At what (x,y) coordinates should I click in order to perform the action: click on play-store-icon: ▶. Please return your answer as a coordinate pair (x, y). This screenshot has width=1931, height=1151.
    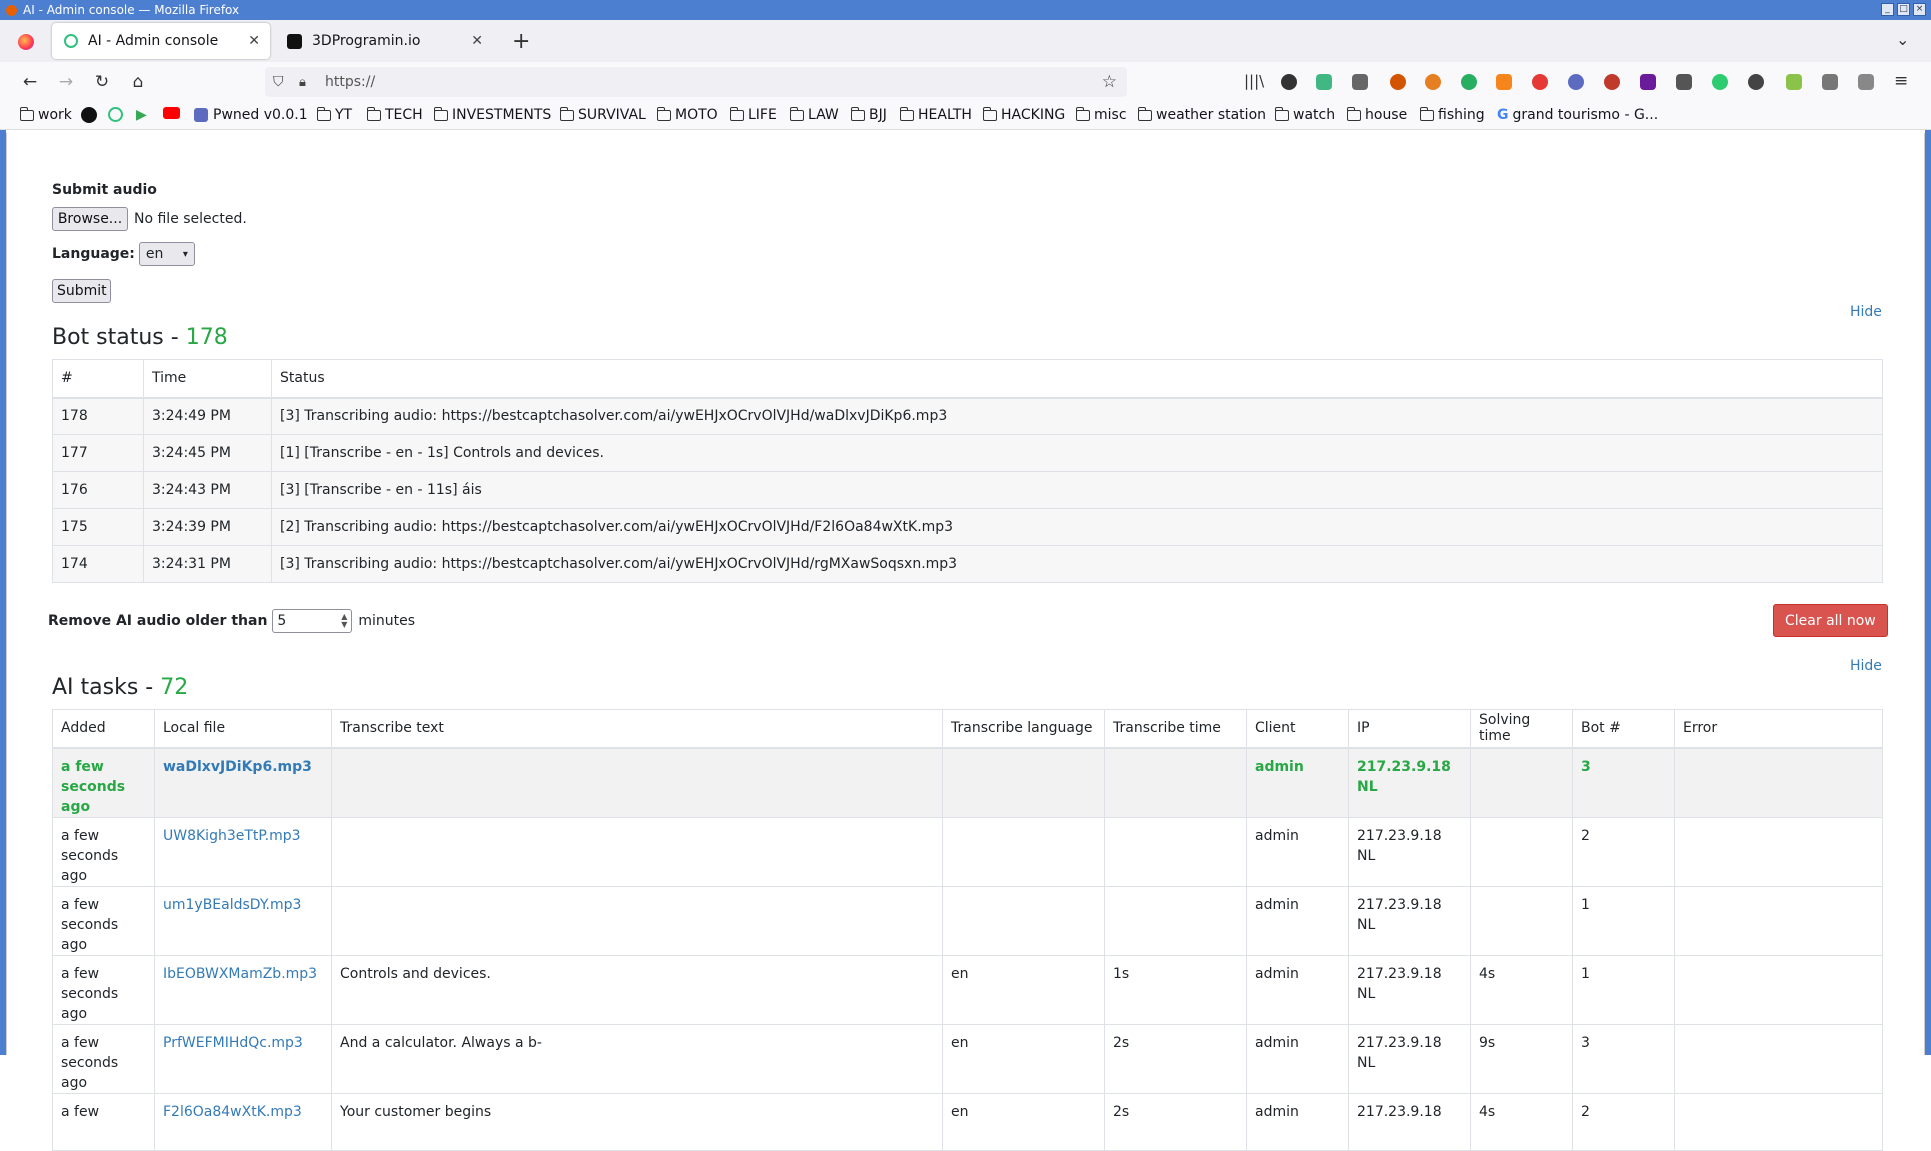
    Looking at the image, I should click on (141, 115).